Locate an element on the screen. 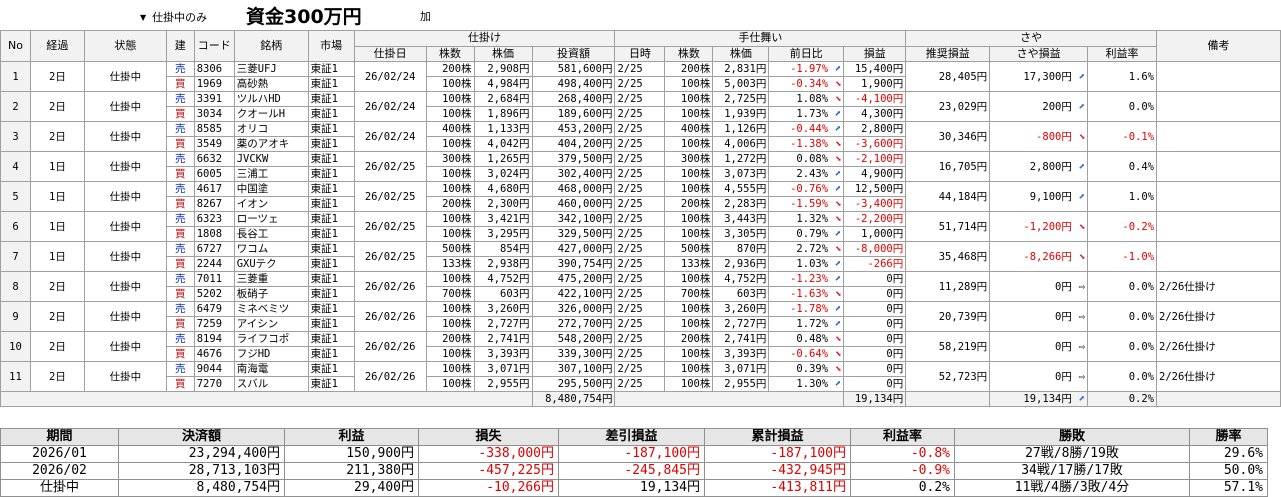 The width and height of the screenshot is (1281, 497). investment-cell: 581,600円 is located at coordinates (573, 69).